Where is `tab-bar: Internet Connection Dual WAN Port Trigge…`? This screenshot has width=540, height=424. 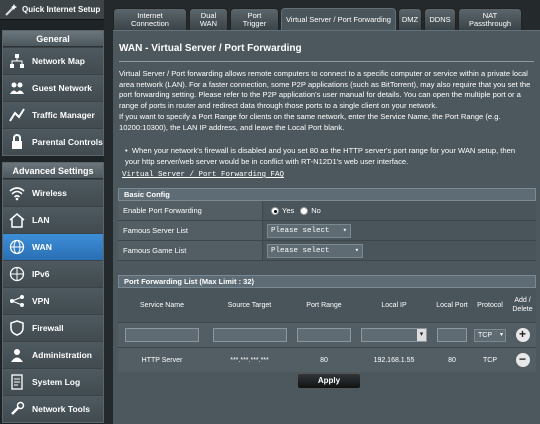
tab-bar: Internet Connection Dual WAN Port Trigge… is located at coordinates (318, 19).